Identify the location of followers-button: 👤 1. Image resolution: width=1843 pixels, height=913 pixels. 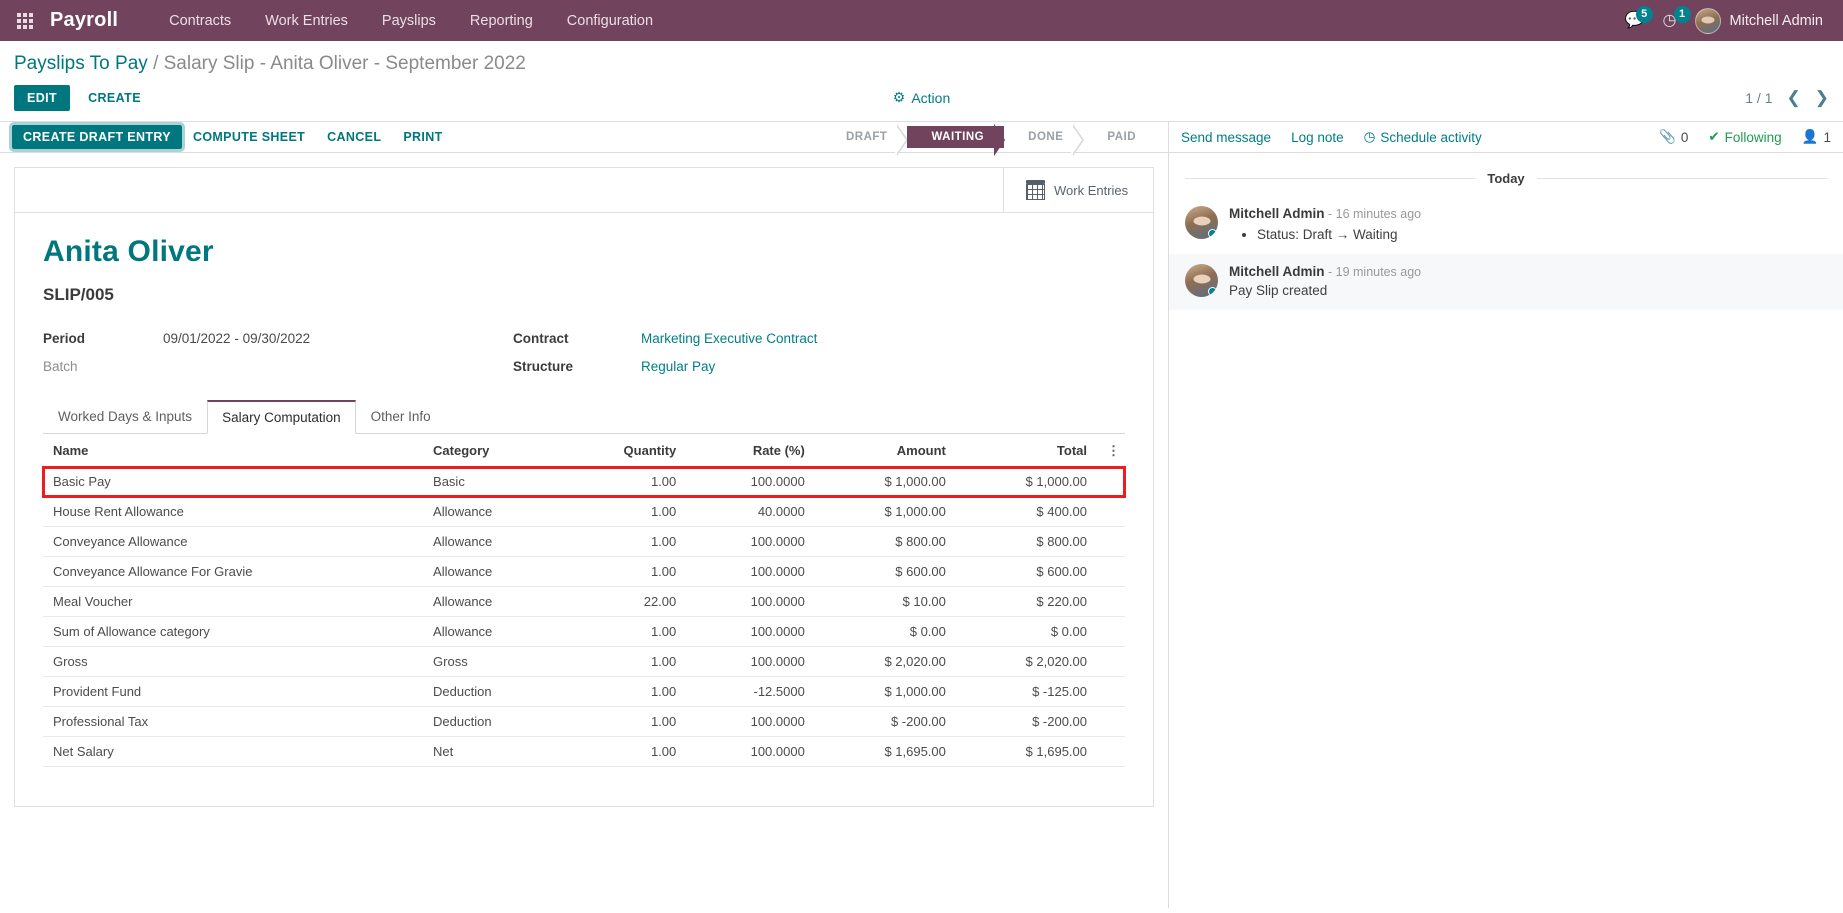
(1816, 137).